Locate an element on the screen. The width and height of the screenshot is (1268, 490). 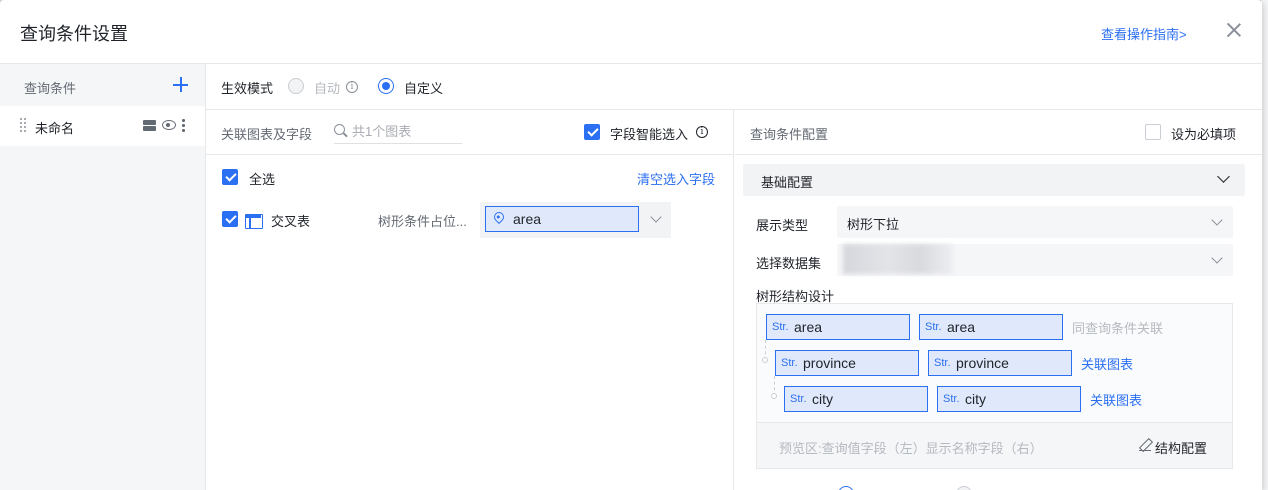
dataset-value-redacted is located at coordinates (898, 259).